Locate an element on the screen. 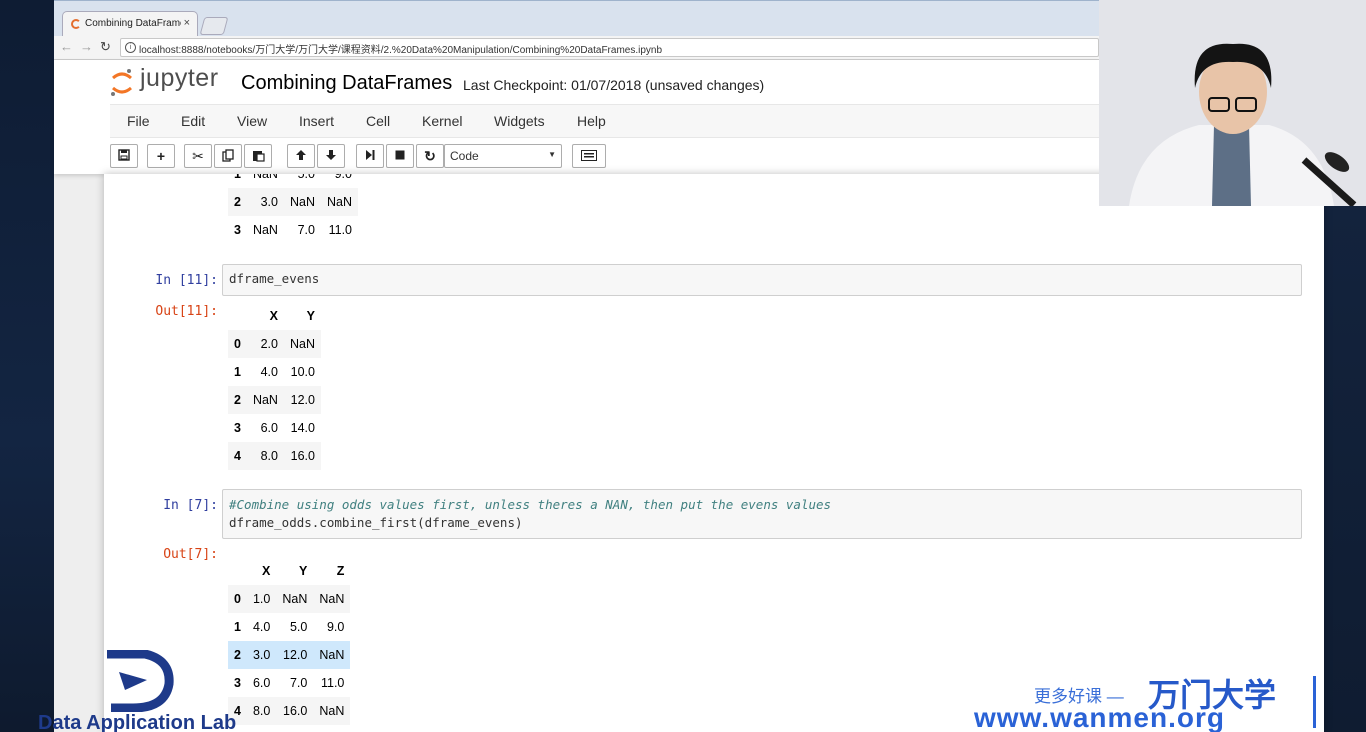 The height and width of the screenshot is (732, 1366). save-button is located at coordinates (124, 156).